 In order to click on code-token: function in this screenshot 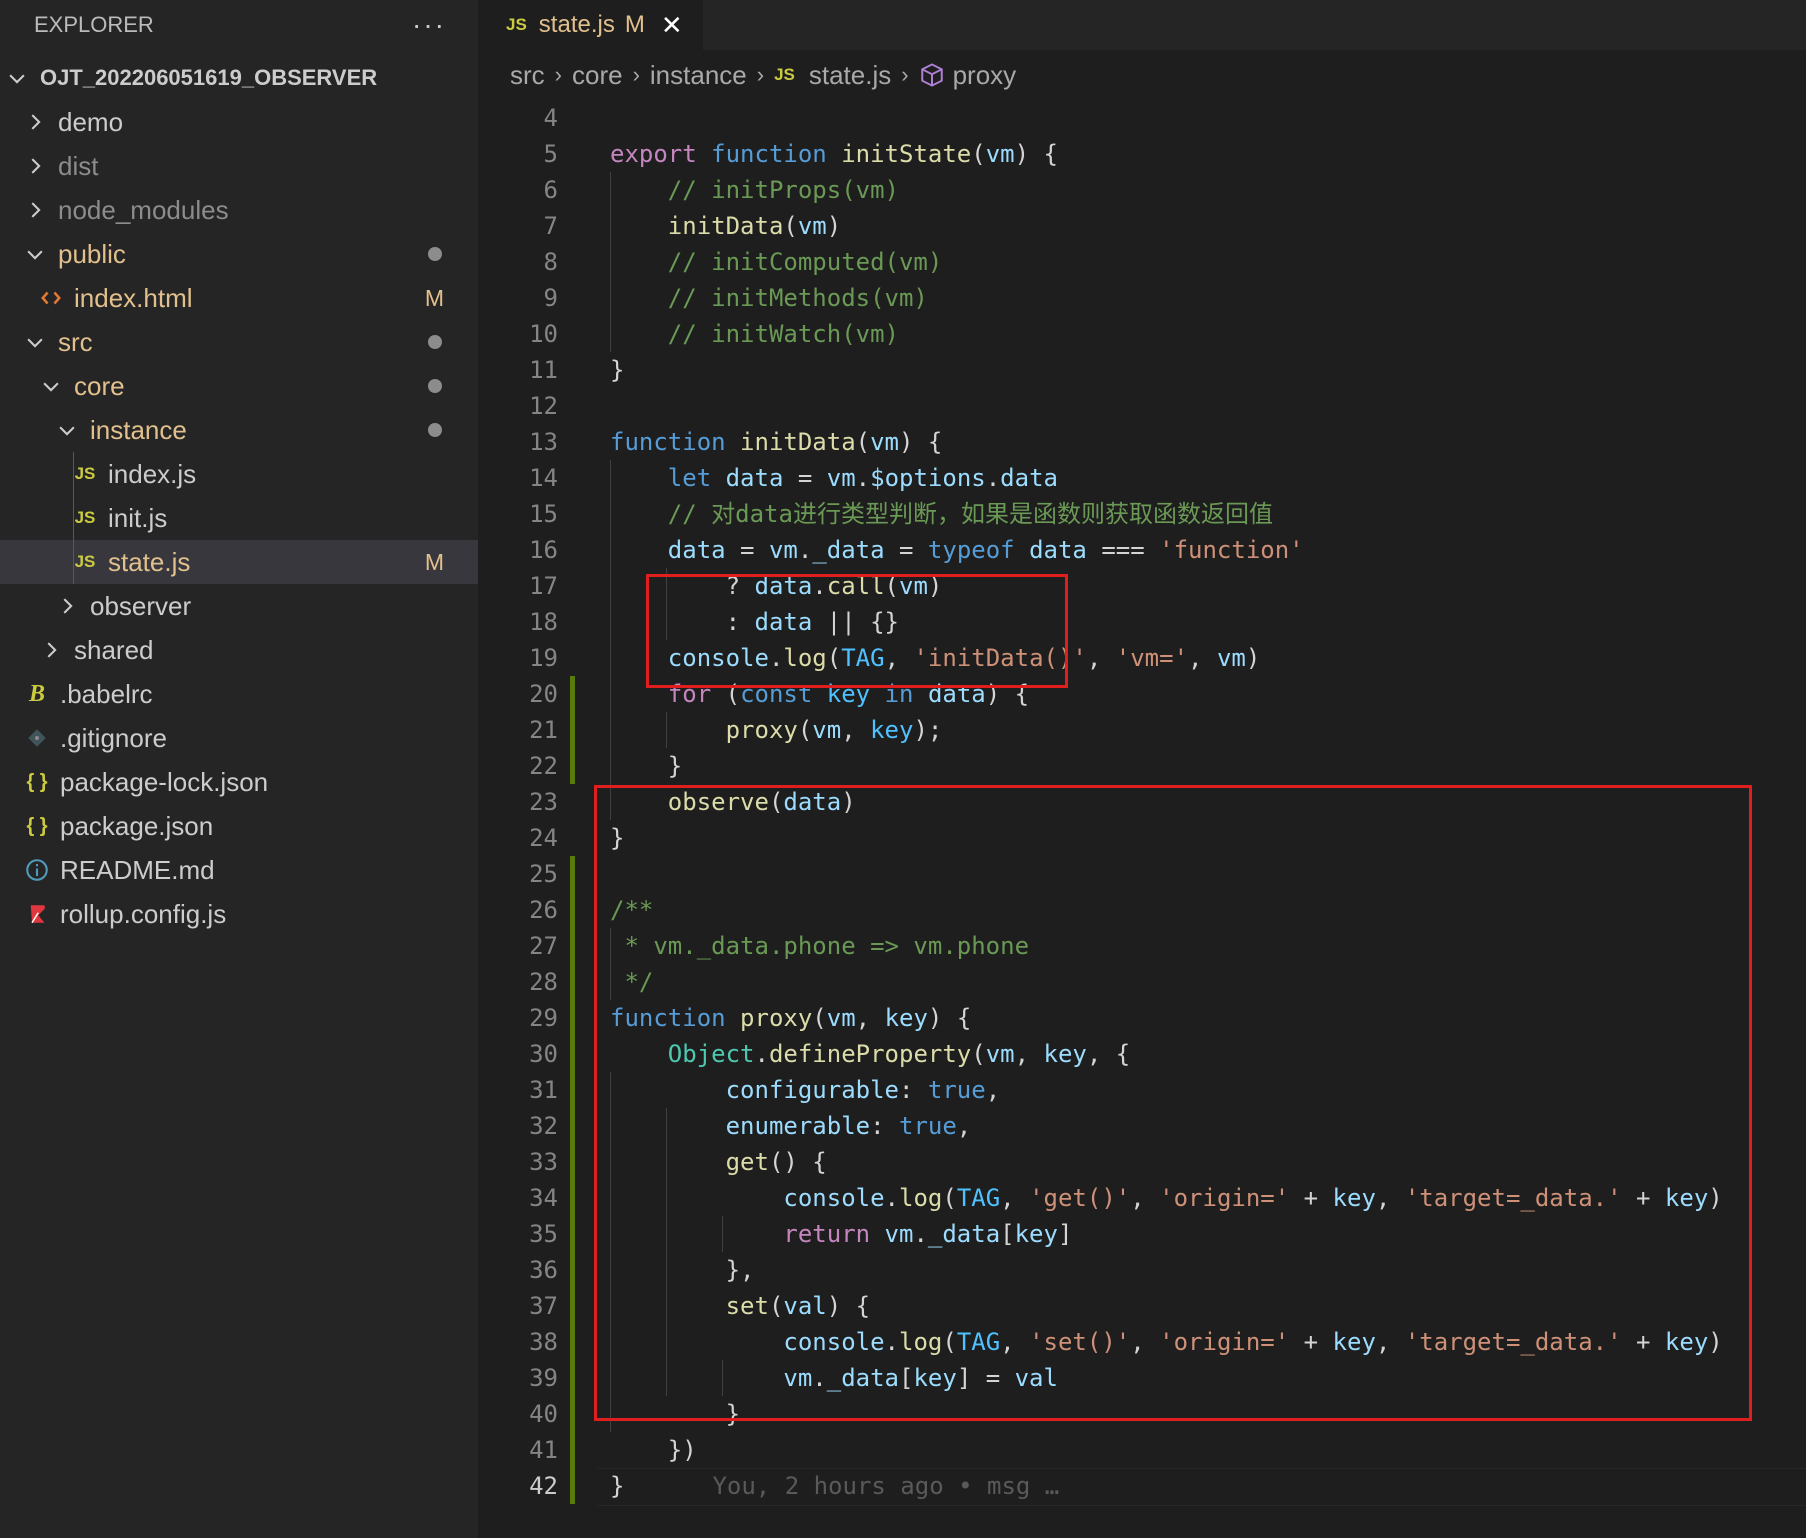, I will do `click(668, 442)`.